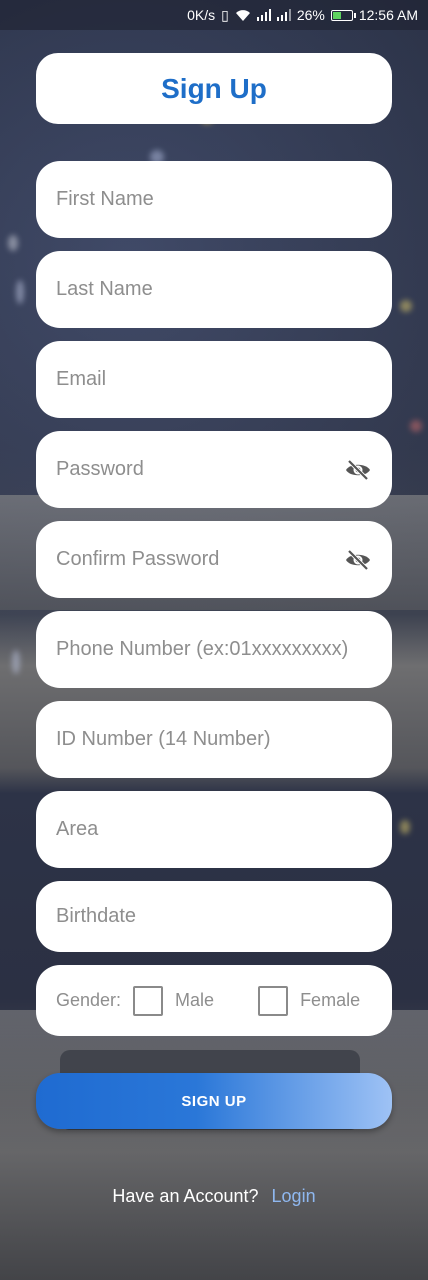 The height and width of the screenshot is (1280, 428). What do you see at coordinates (100, 469) in the screenshot?
I see `password-placeholder: Password` at bounding box center [100, 469].